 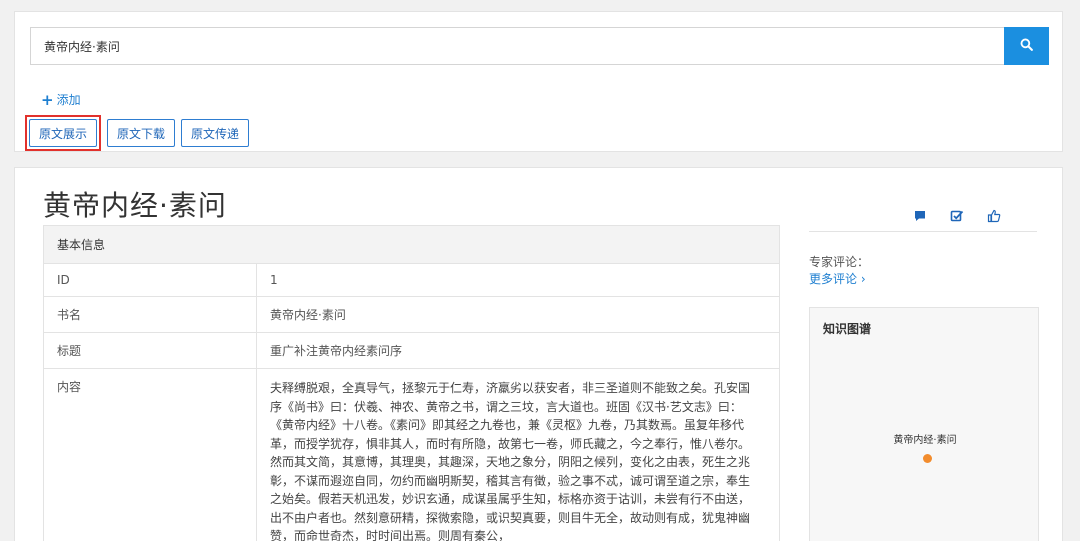 I want to click on knowledge-graph-title: 知识图谱, so click(x=847, y=329).